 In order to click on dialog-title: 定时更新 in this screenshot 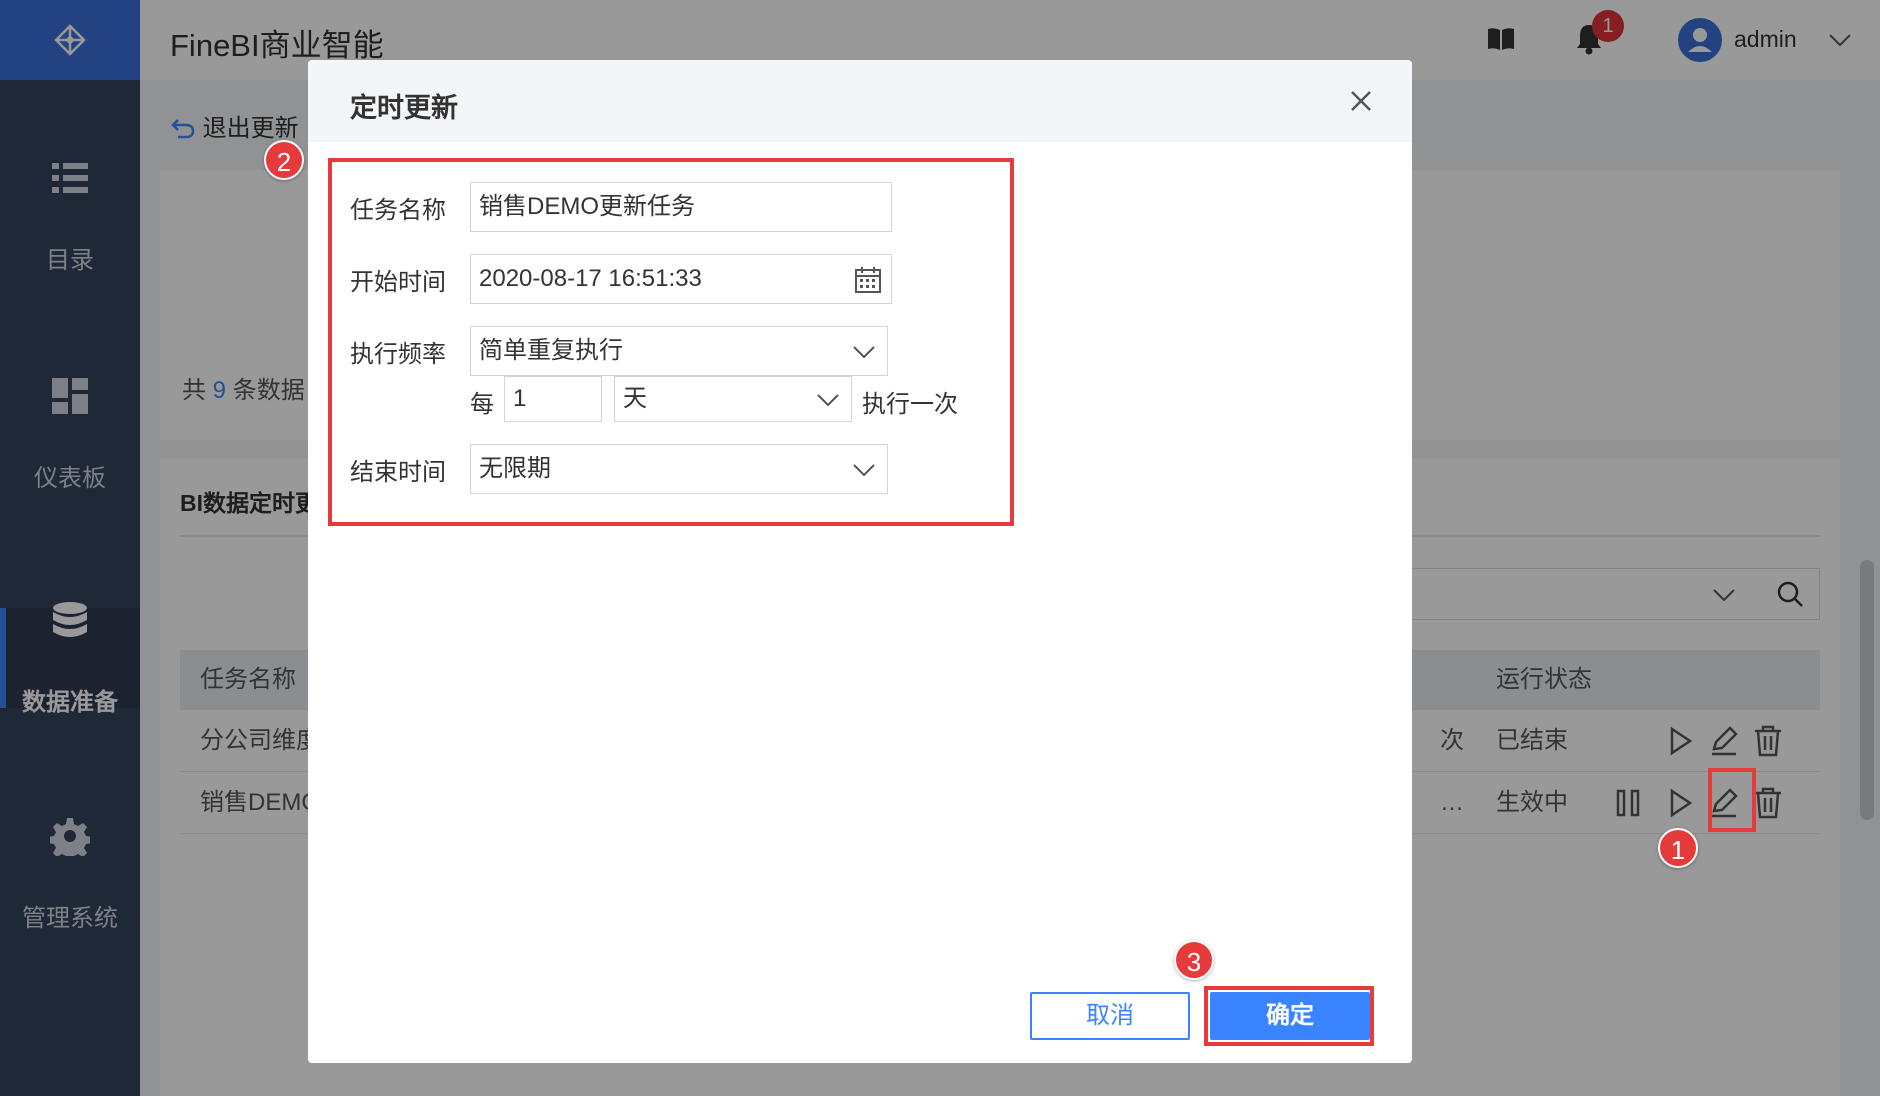, I will do `click(404, 108)`.